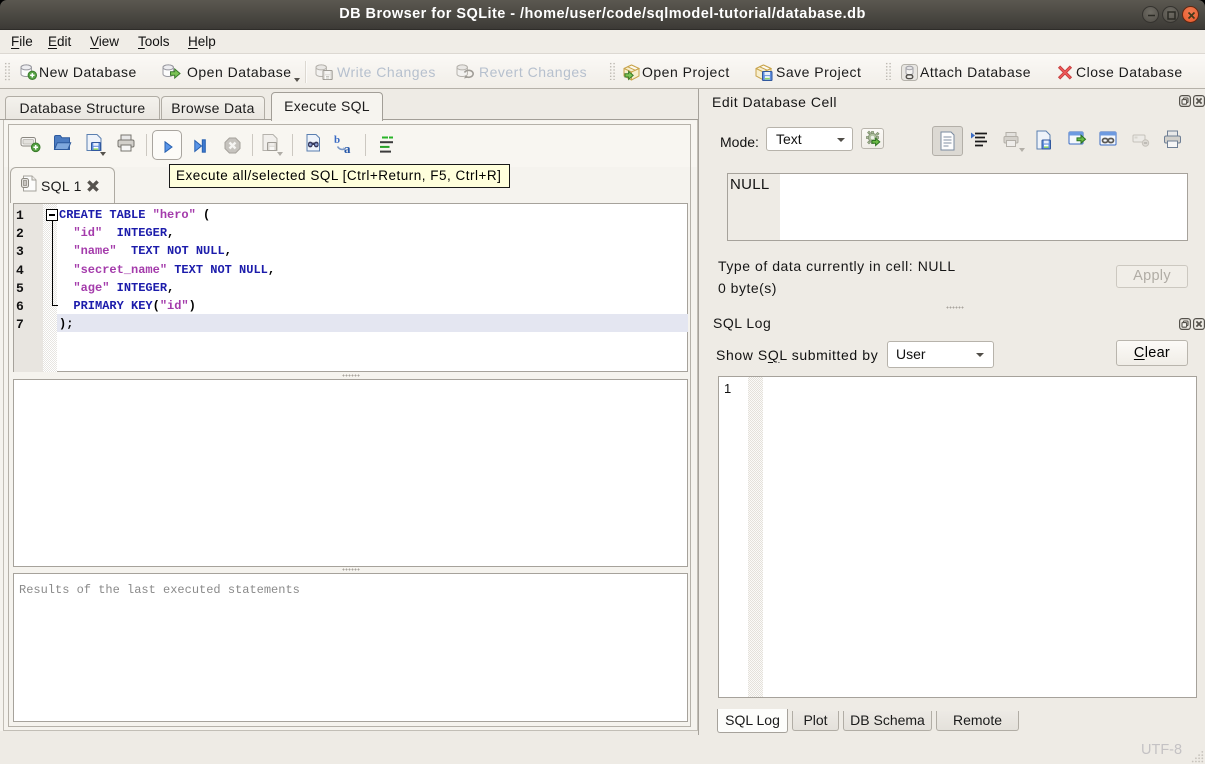 Image resolution: width=1205 pixels, height=764 pixels. What do you see at coordinates (337, 140) in the screenshot?
I see `svg-text: b` at bounding box center [337, 140].